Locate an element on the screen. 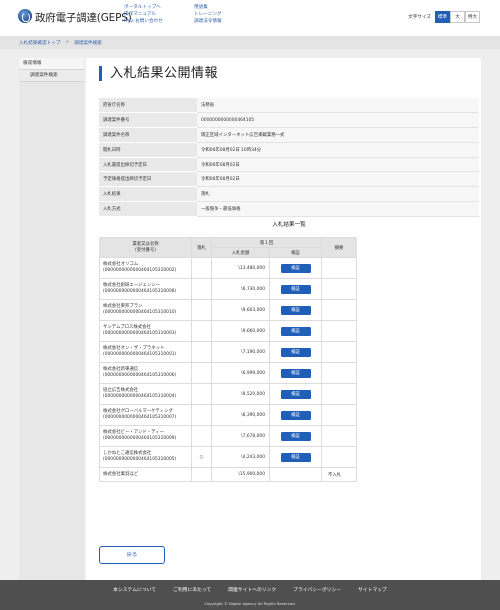  font-size-large-button: 大 is located at coordinates (457, 17).